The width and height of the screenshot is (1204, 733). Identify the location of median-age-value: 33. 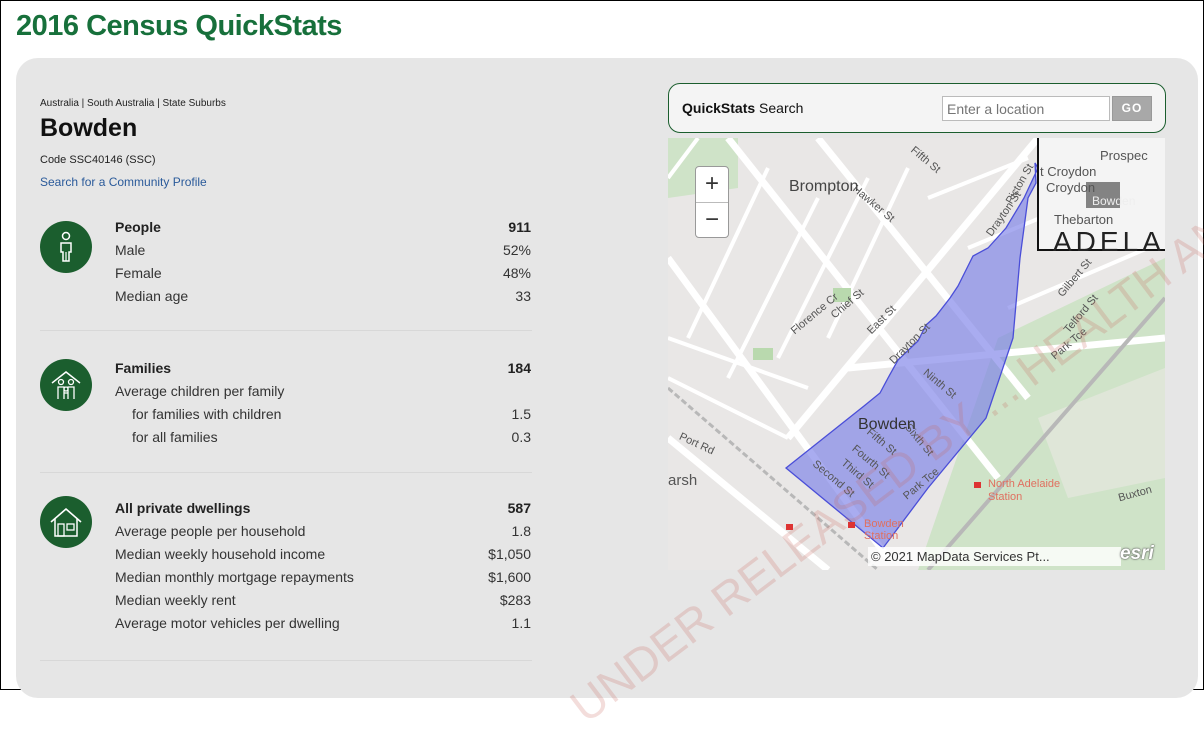
(523, 296).